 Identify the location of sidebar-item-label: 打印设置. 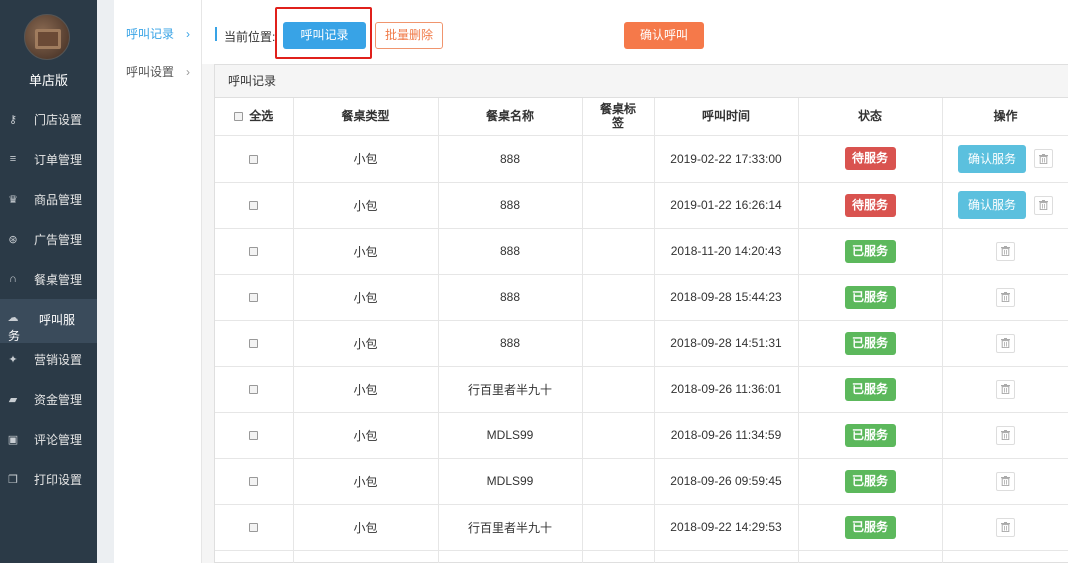
(58, 479).